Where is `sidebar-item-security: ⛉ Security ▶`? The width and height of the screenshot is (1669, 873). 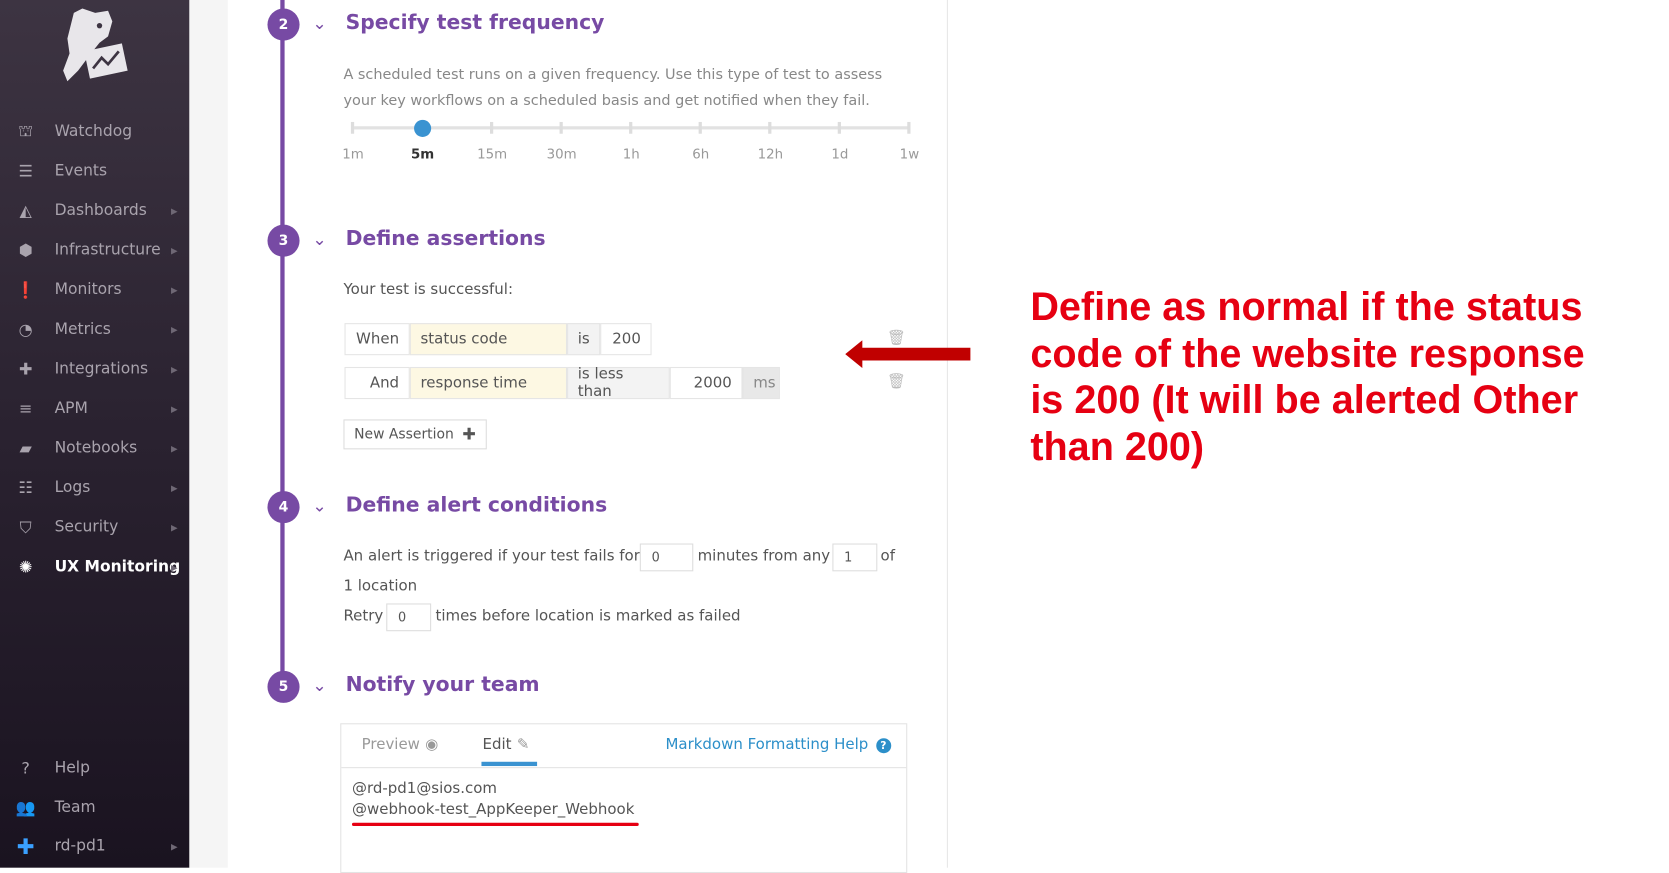
sidebar-item-security: ⛉ Security ▶ is located at coordinates (94, 527).